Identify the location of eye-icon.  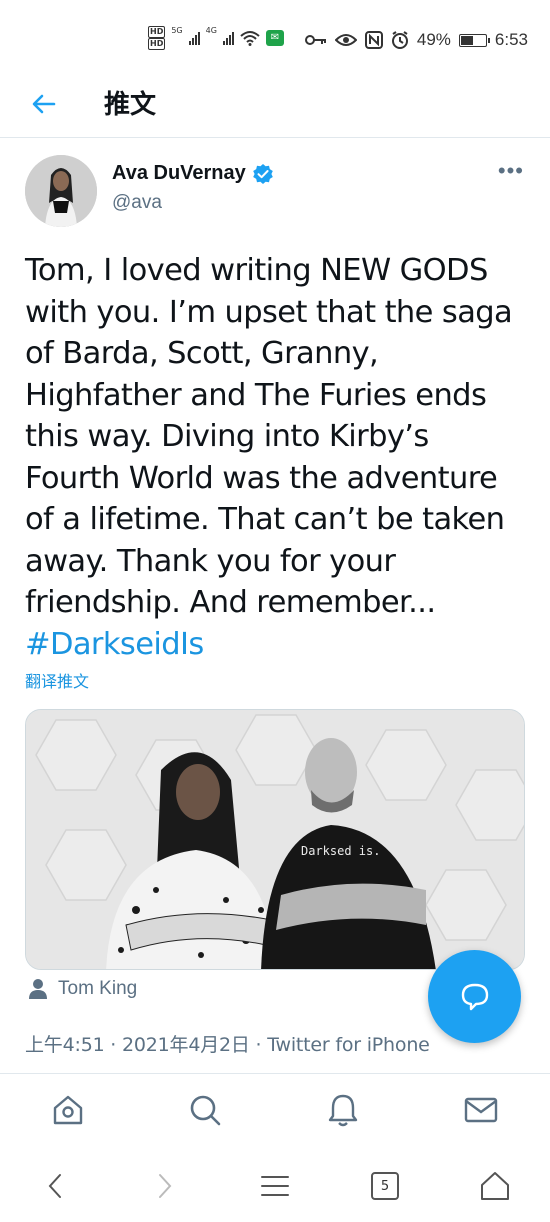
(345, 40).